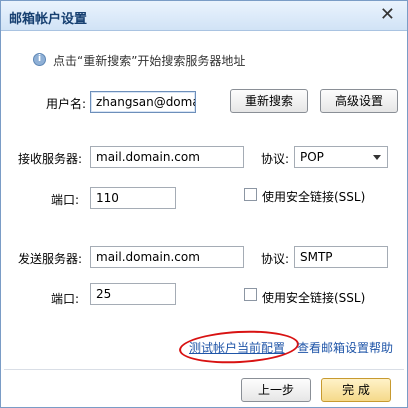 Image resolution: width=408 pixels, height=408 pixels. What do you see at coordinates (50, 259) in the screenshot?
I see `outgoing-server-label: 发送服务器:` at bounding box center [50, 259].